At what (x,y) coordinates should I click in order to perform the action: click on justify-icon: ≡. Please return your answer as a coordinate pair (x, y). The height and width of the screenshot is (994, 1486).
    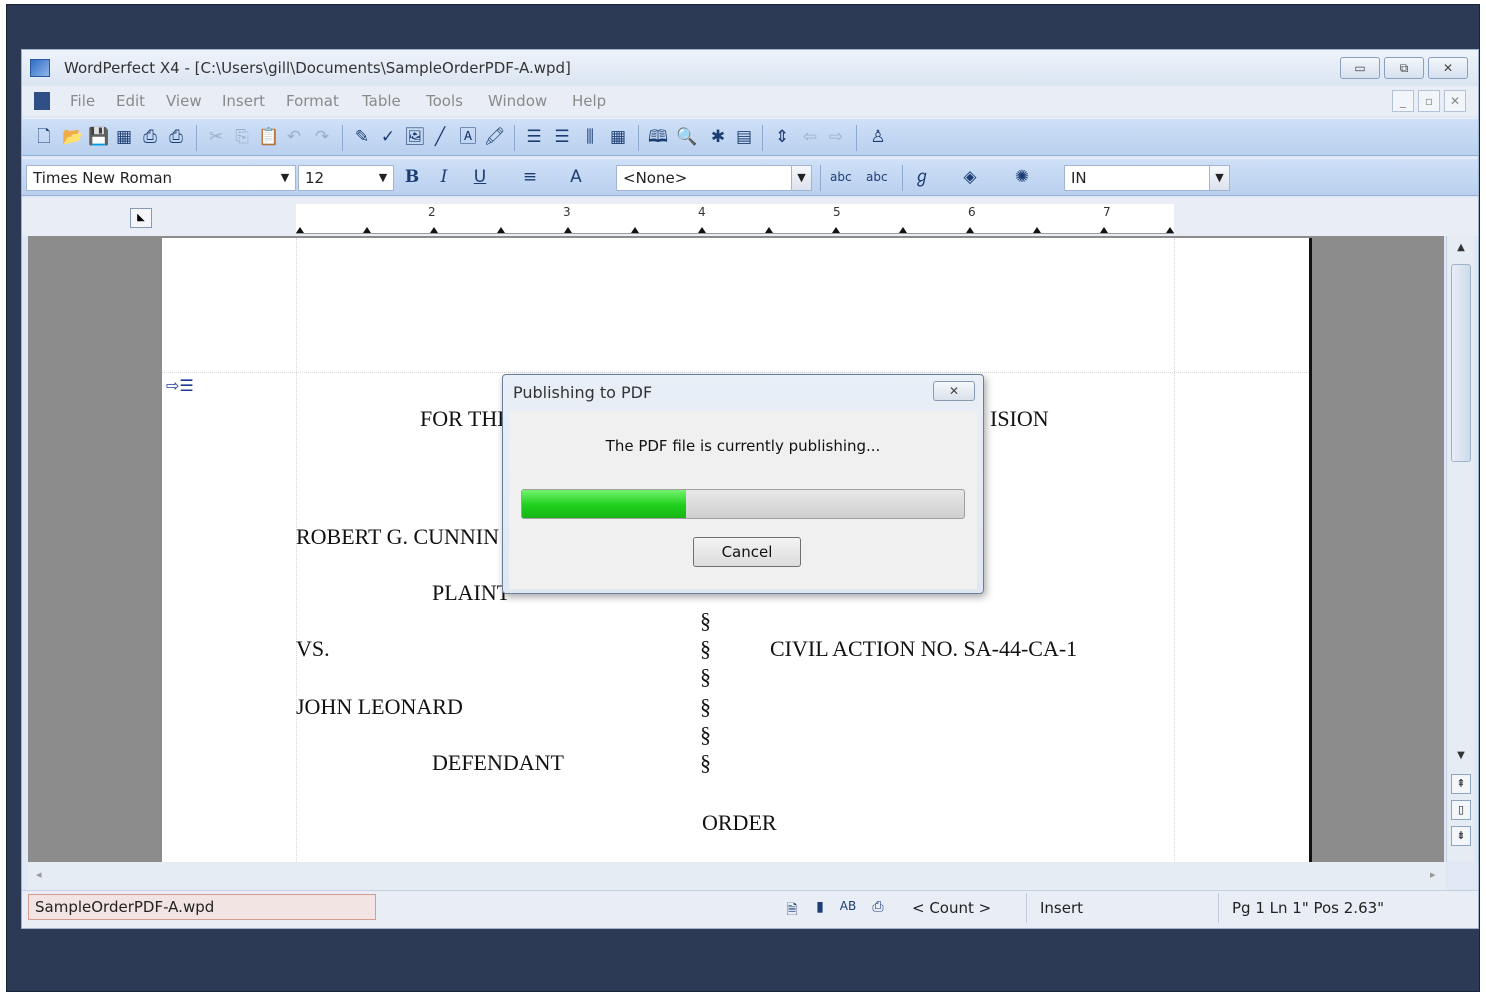
    Looking at the image, I should click on (530, 177).